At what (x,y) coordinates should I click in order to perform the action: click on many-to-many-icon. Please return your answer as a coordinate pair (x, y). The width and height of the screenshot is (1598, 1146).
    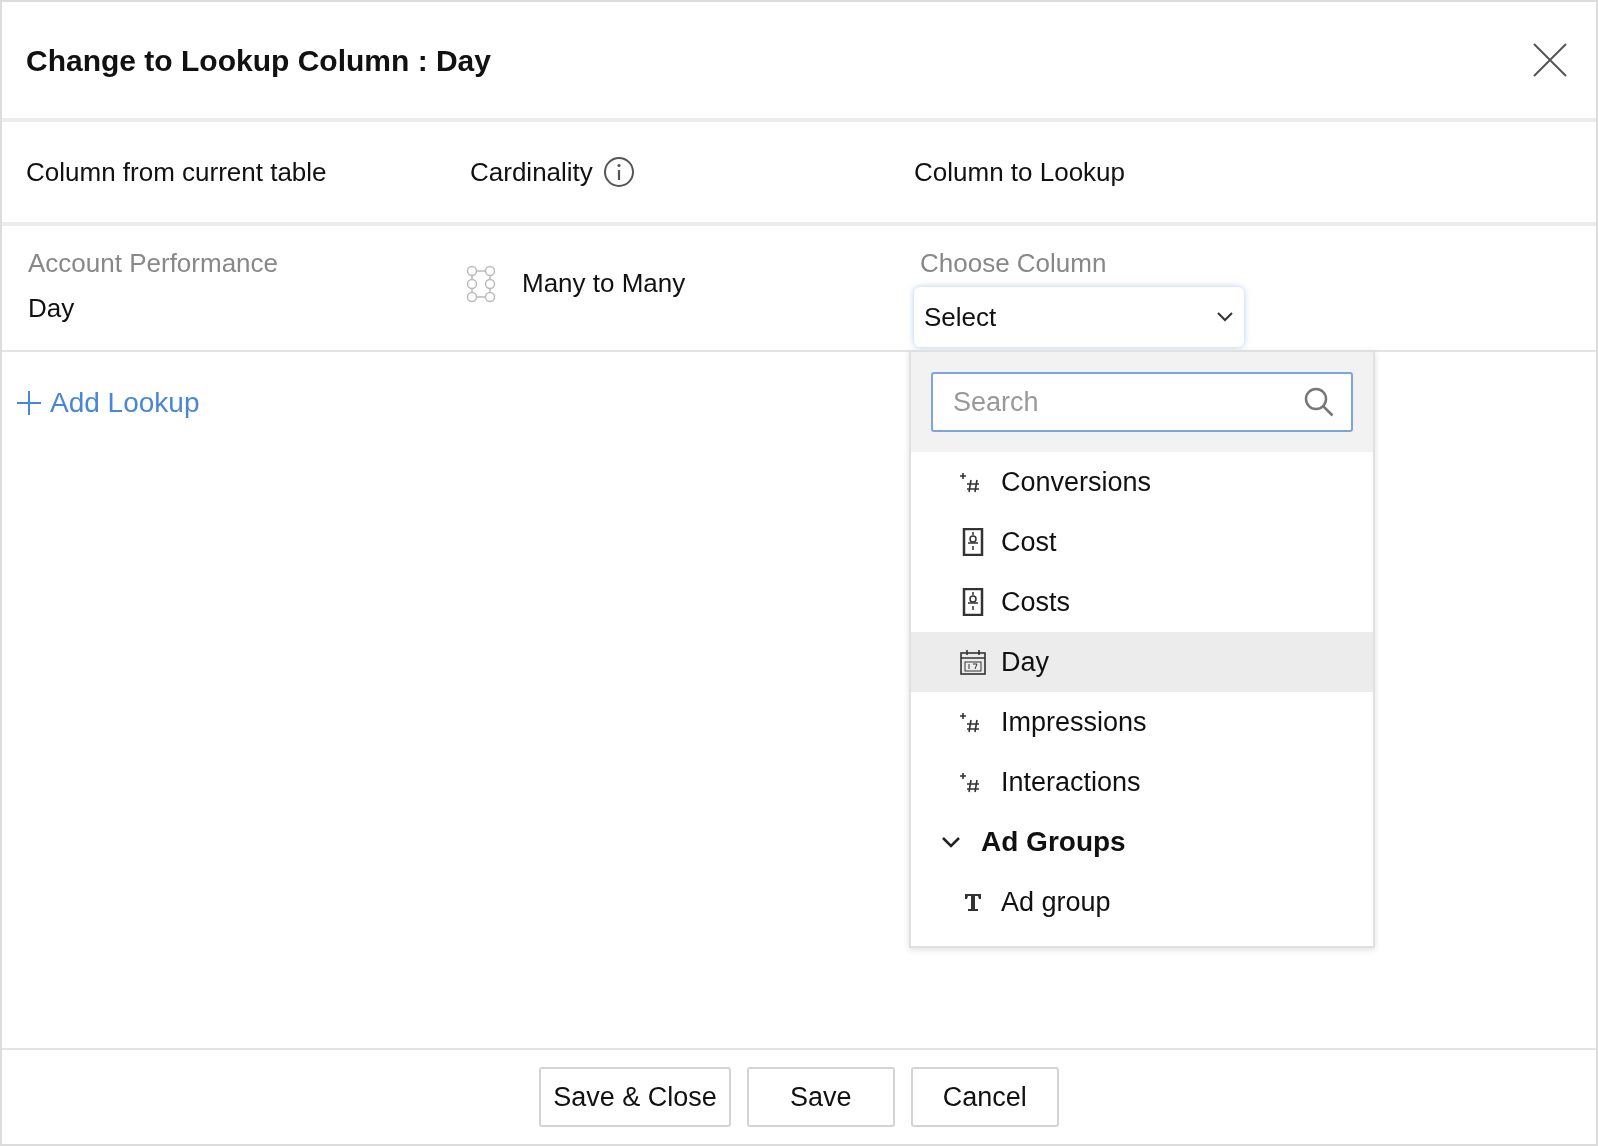
    Looking at the image, I should click on (481, 283).